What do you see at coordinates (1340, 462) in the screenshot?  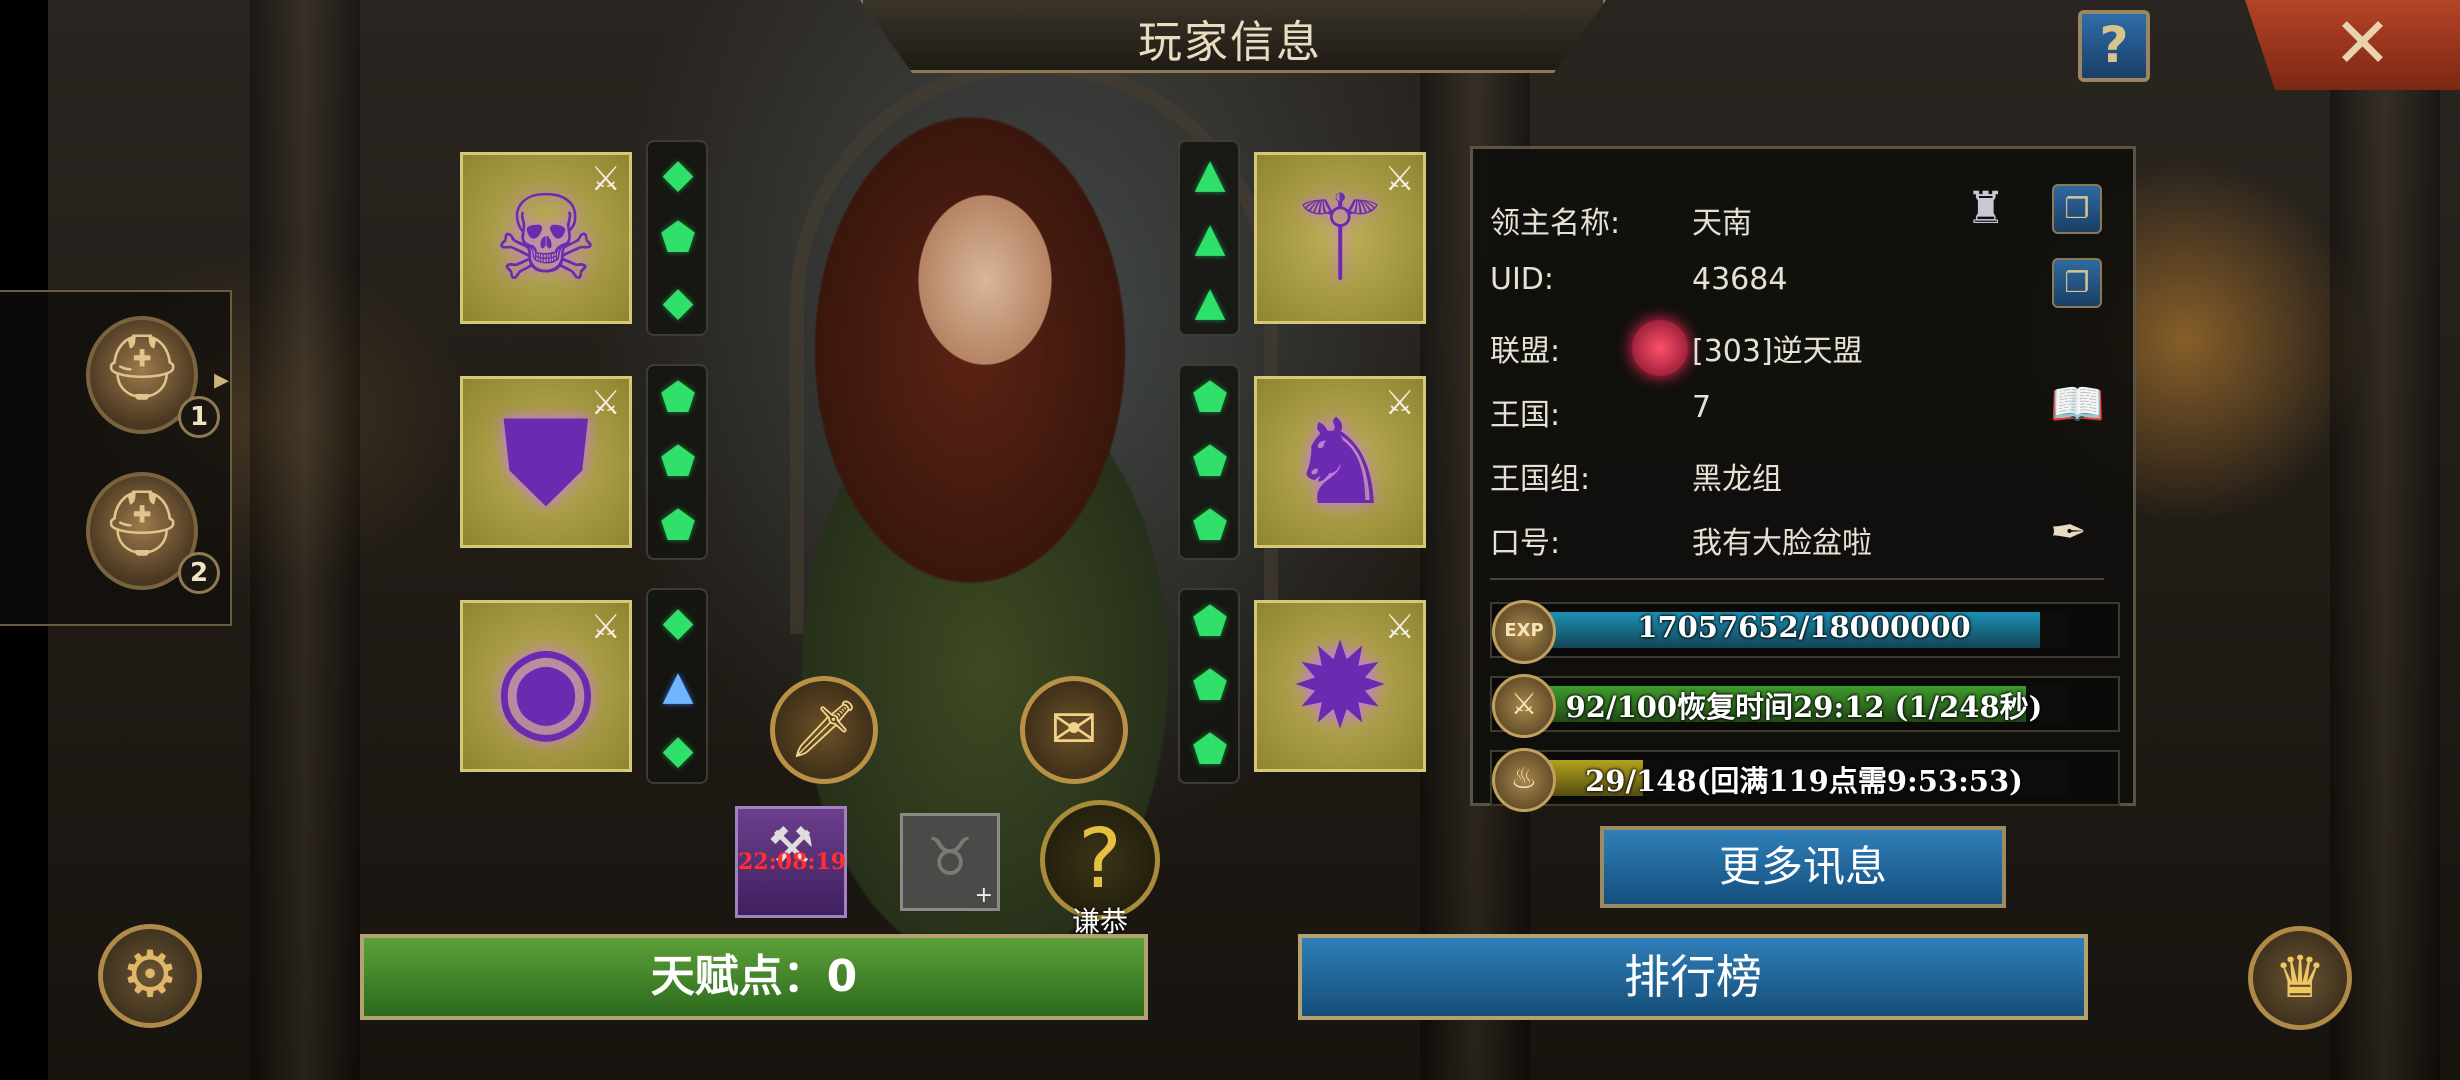 I see `equipment-slot-boots: ♞ ⚔` at bounding box center [1340, 462].